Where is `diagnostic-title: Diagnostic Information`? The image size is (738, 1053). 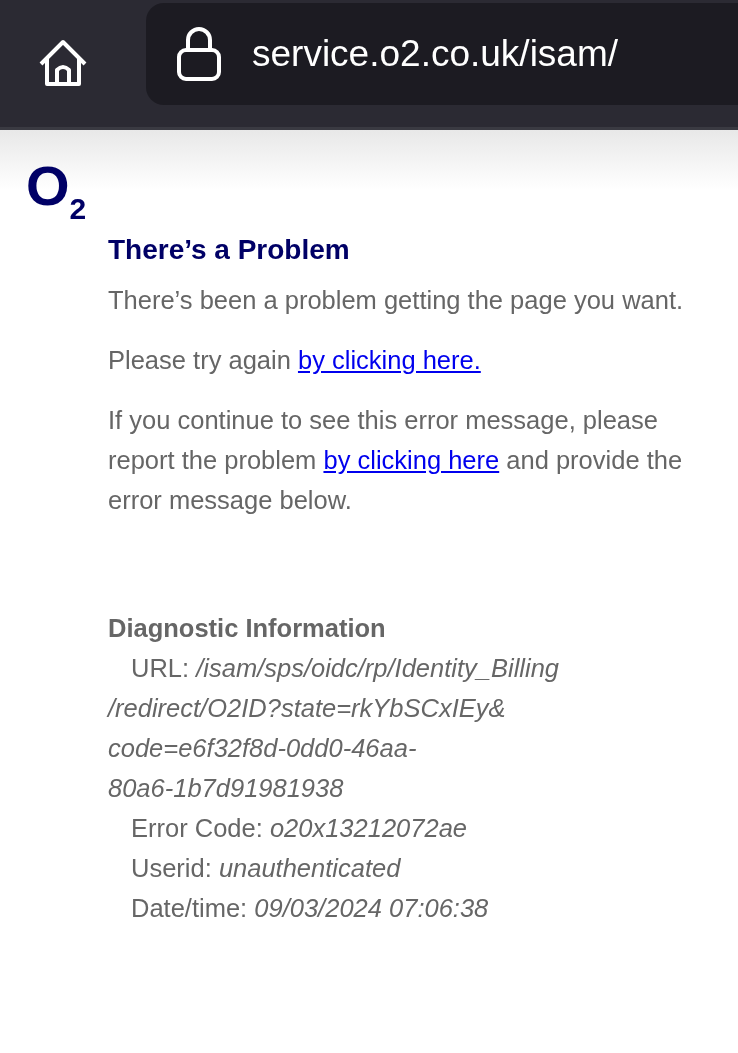 diagnostic-title: Diagnostic Information is located at coordinates (247, 628).